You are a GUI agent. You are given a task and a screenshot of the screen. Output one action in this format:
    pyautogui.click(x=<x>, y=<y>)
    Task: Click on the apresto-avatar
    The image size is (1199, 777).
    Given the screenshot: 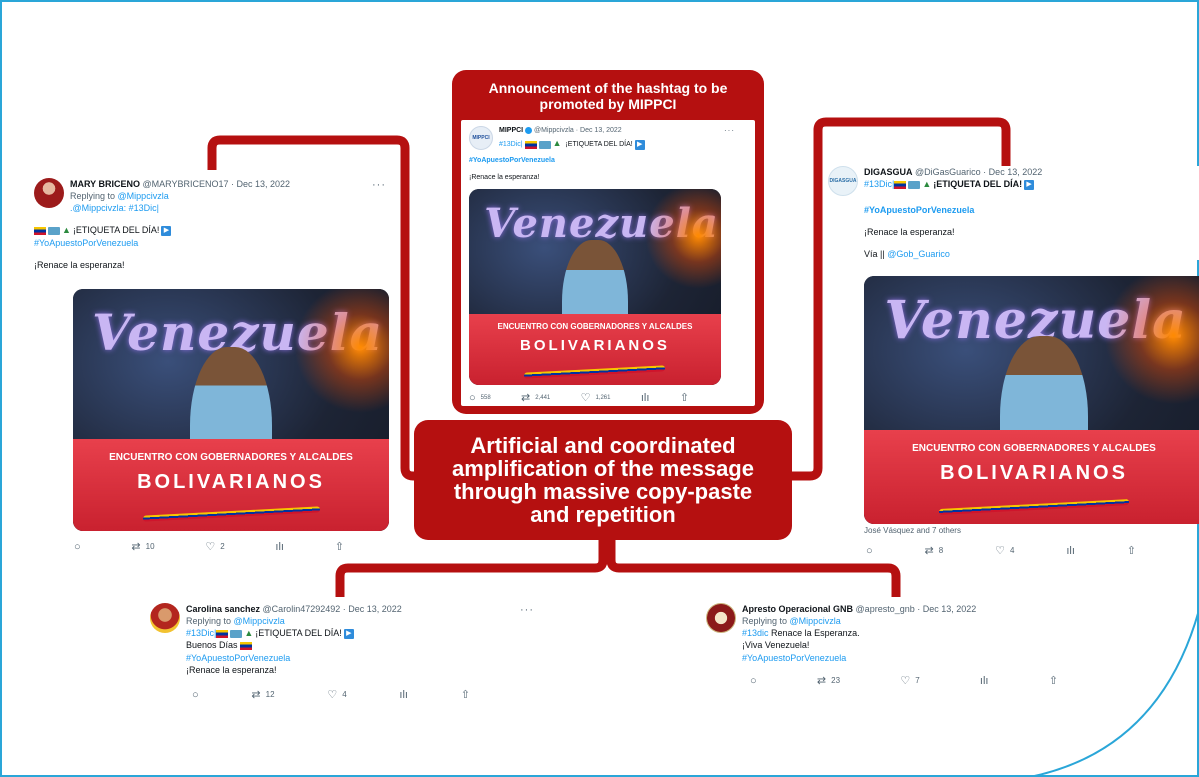 What is the action you would take?
    pyautogui.click(x=721, y=618)
    